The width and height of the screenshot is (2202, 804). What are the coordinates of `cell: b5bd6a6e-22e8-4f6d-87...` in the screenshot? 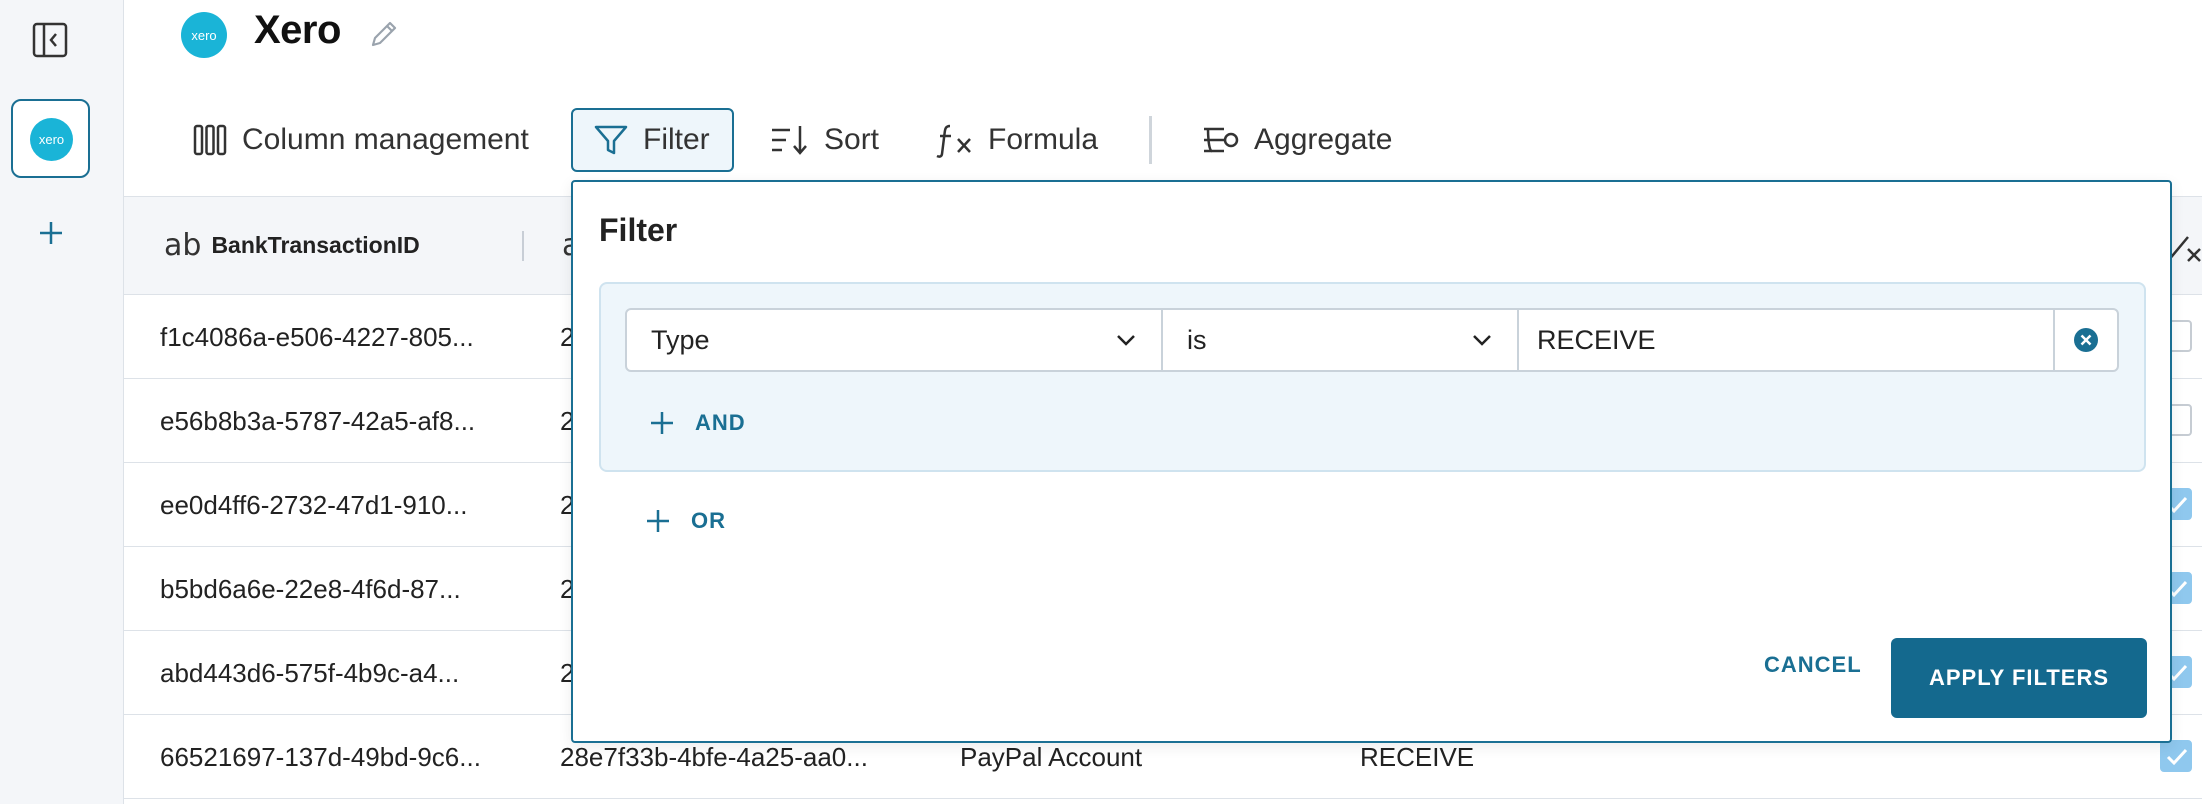 It's located at (310, 588).